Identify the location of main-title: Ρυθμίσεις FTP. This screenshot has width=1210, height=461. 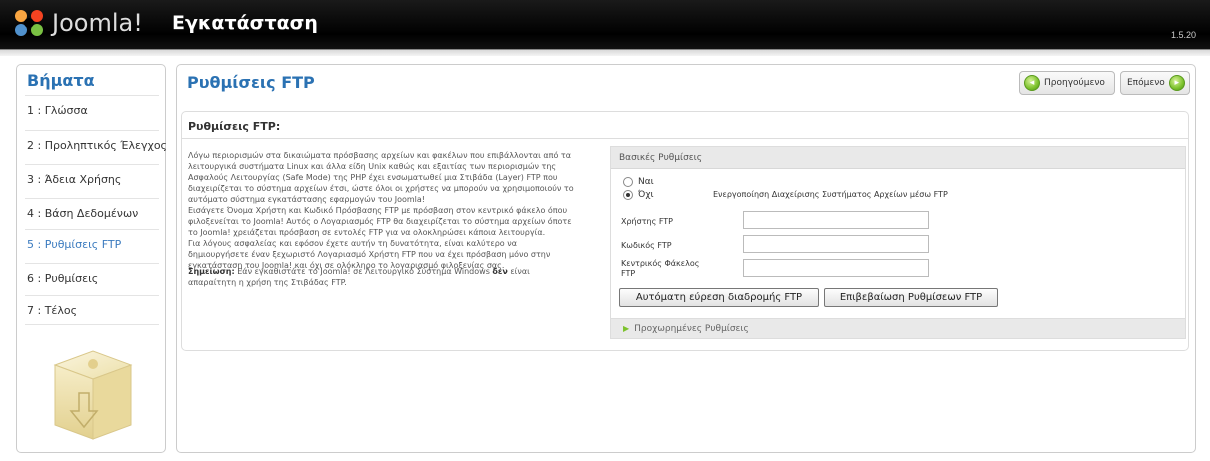
(251, 82).